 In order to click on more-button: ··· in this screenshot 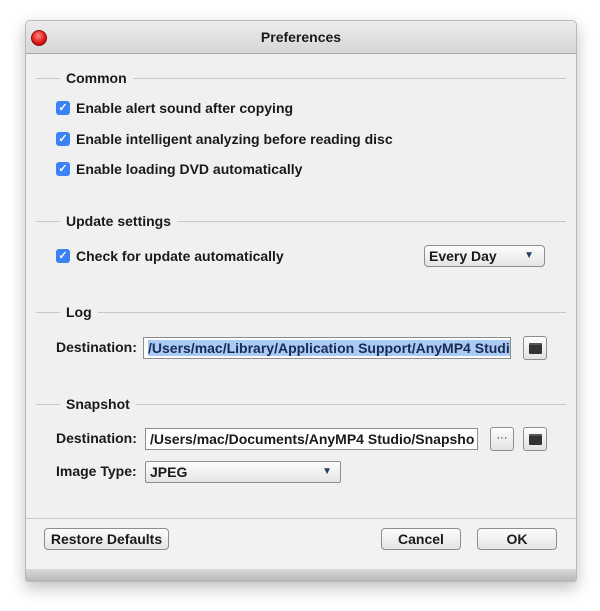, I will do `click(502, 439)`.